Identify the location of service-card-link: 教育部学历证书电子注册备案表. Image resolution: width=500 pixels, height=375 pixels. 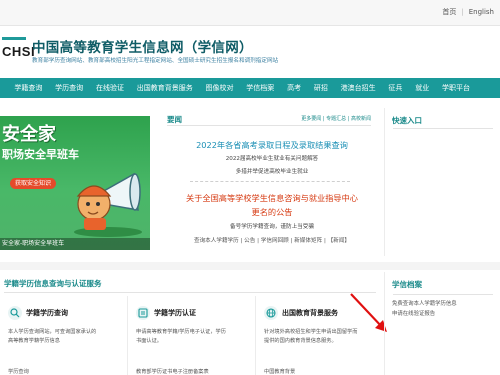
(172, 371).